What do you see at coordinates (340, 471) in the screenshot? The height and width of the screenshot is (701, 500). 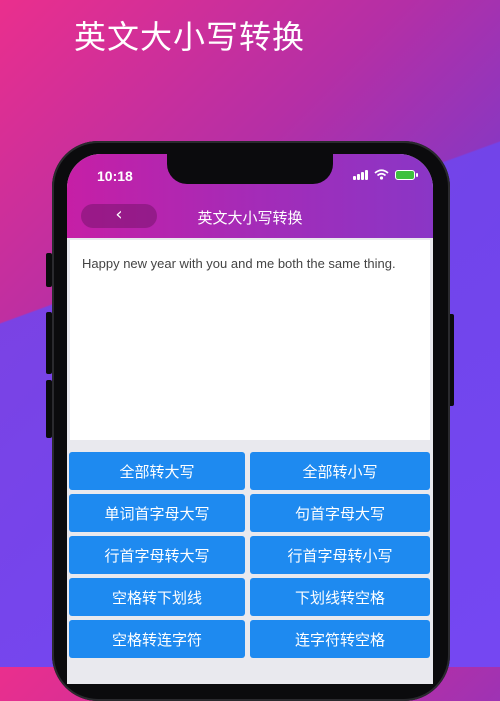 I see `lowercase-all-button: 全部转小写` at bounding box center [340, 471].